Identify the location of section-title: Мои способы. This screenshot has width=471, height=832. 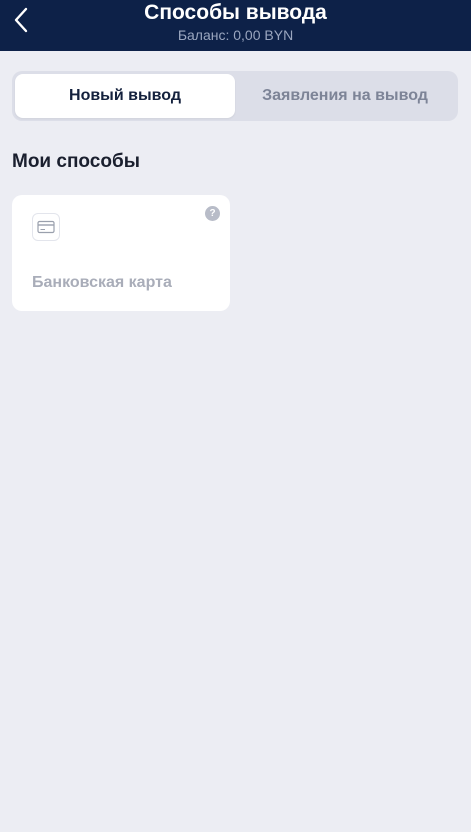
(76, 161).